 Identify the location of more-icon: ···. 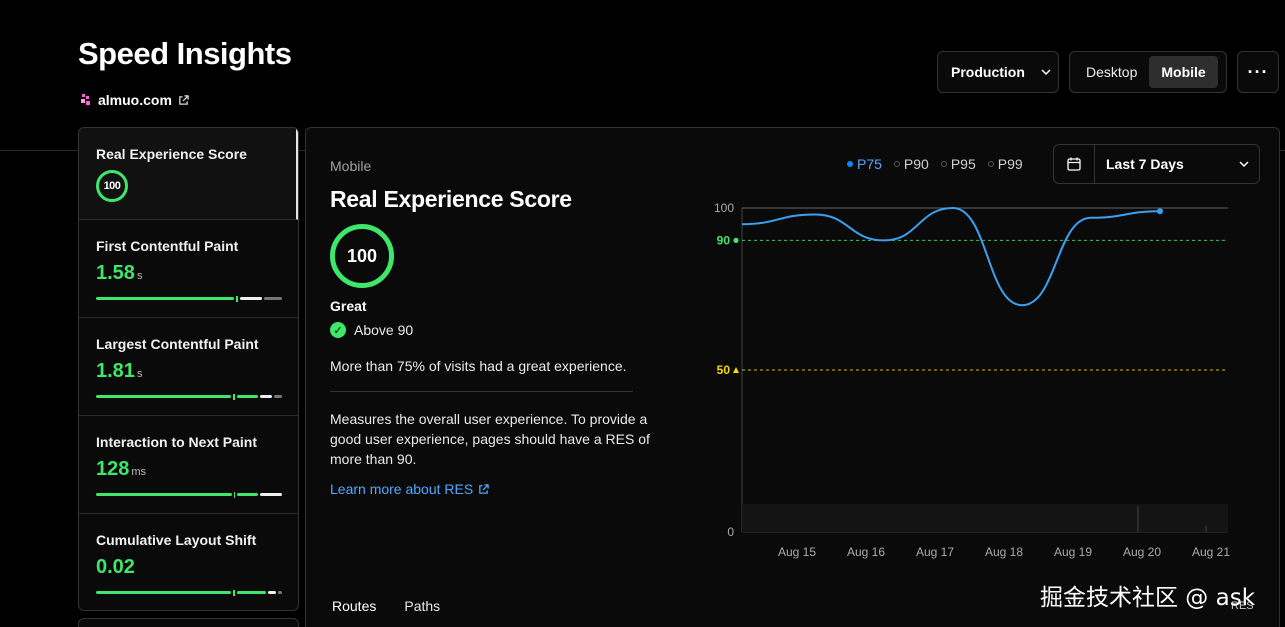
(1258, 71).